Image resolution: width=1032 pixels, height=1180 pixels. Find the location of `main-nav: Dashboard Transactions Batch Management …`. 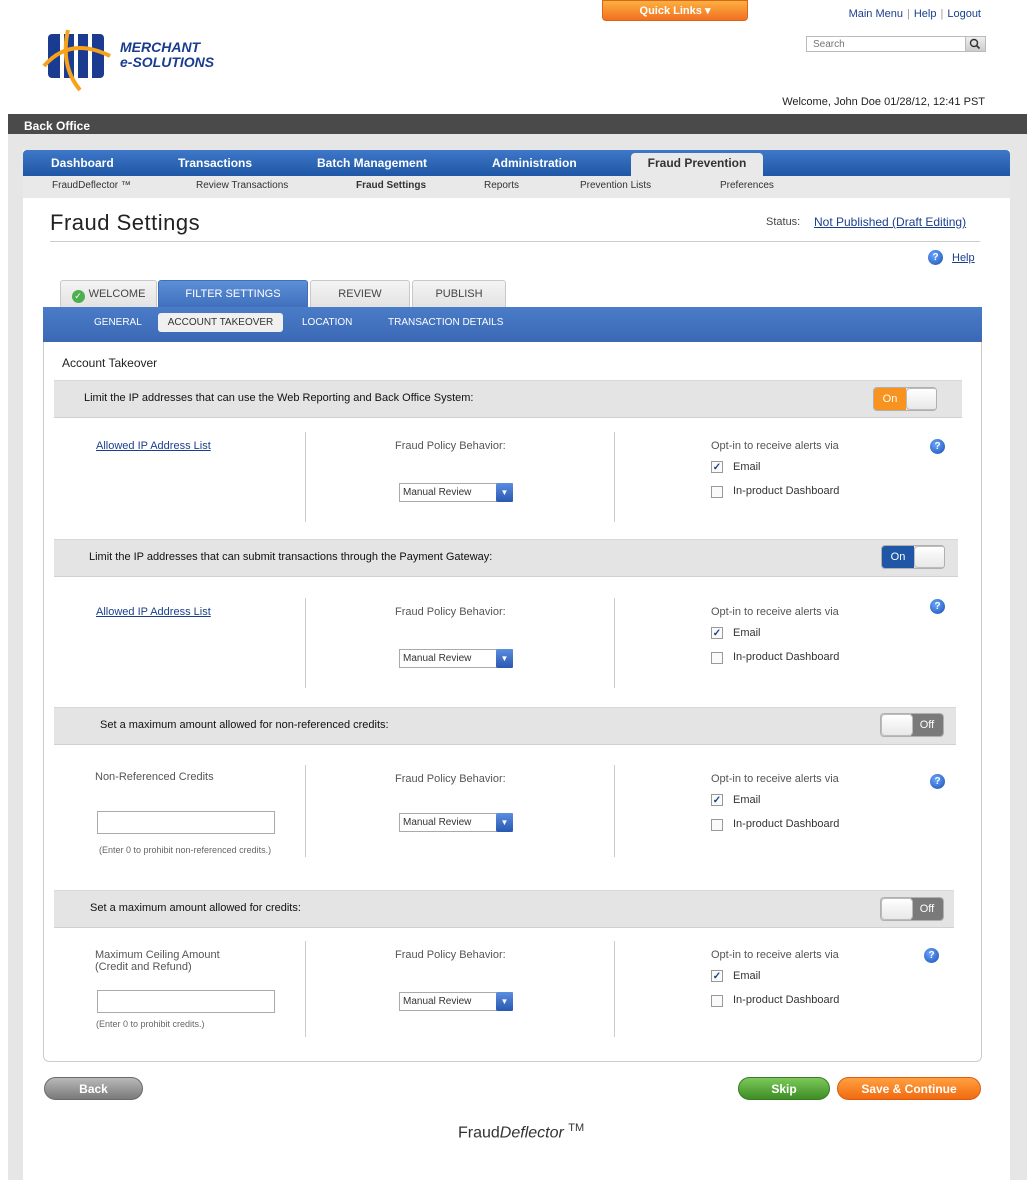

main-nav: Dashboard Transactions Batch Management … is located at coordinates (516, 163).